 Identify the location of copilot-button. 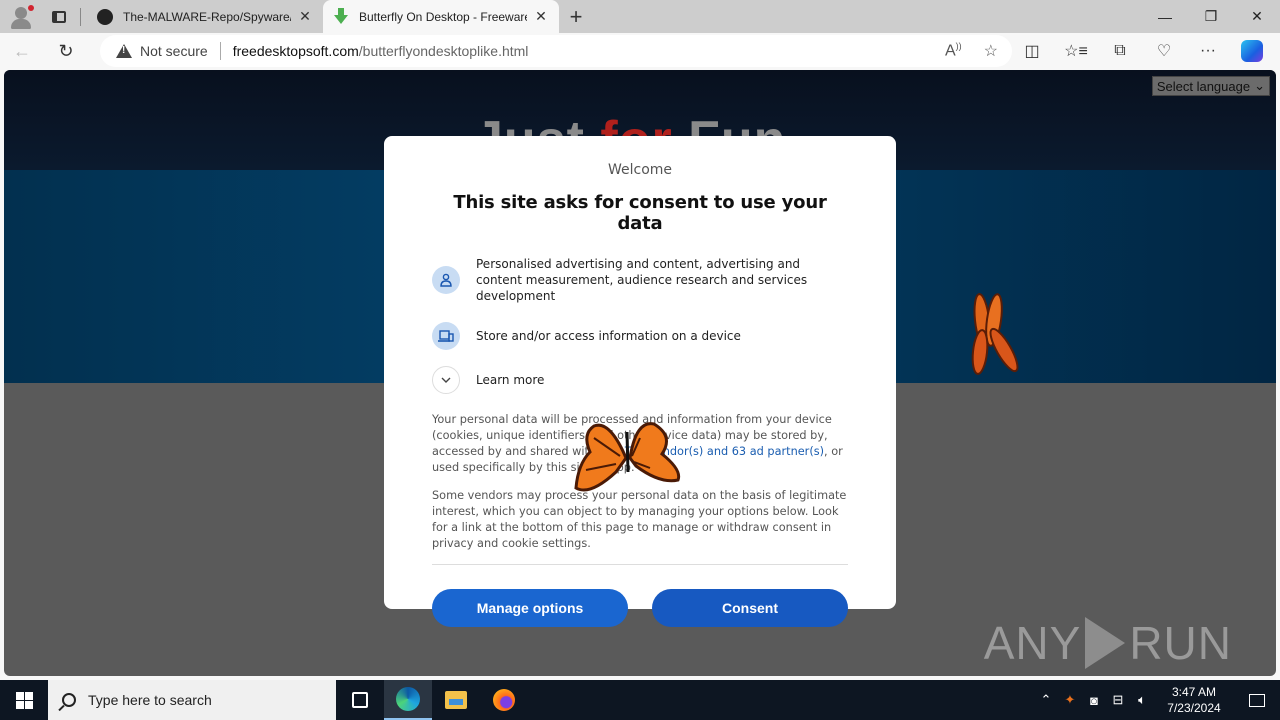
(1252, 51).